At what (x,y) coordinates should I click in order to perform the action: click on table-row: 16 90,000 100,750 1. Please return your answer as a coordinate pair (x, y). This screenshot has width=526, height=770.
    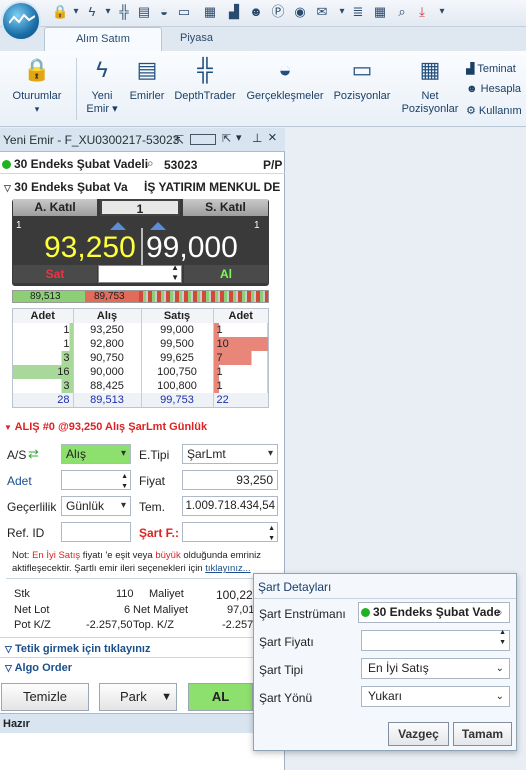
    Looking at the image, I should click on (140, 372).